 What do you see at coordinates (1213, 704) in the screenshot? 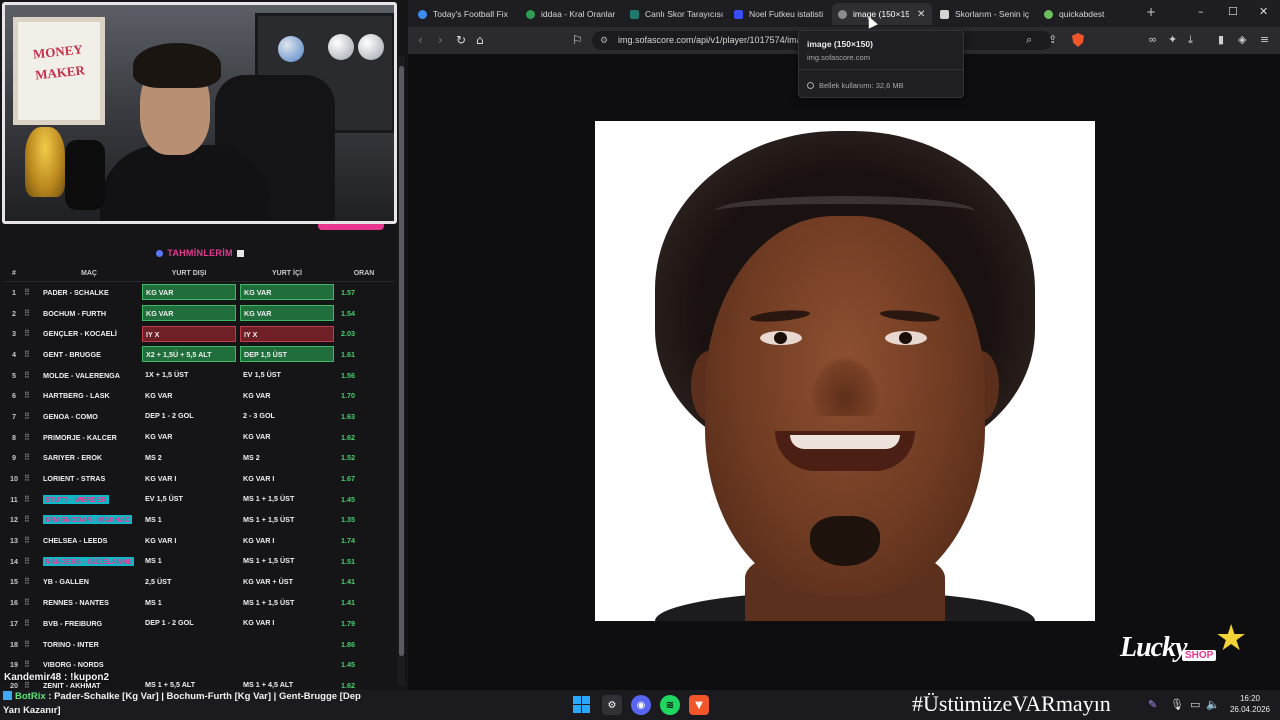
I see `volume-icon: 🔈` at bounding box center [1213, 704].